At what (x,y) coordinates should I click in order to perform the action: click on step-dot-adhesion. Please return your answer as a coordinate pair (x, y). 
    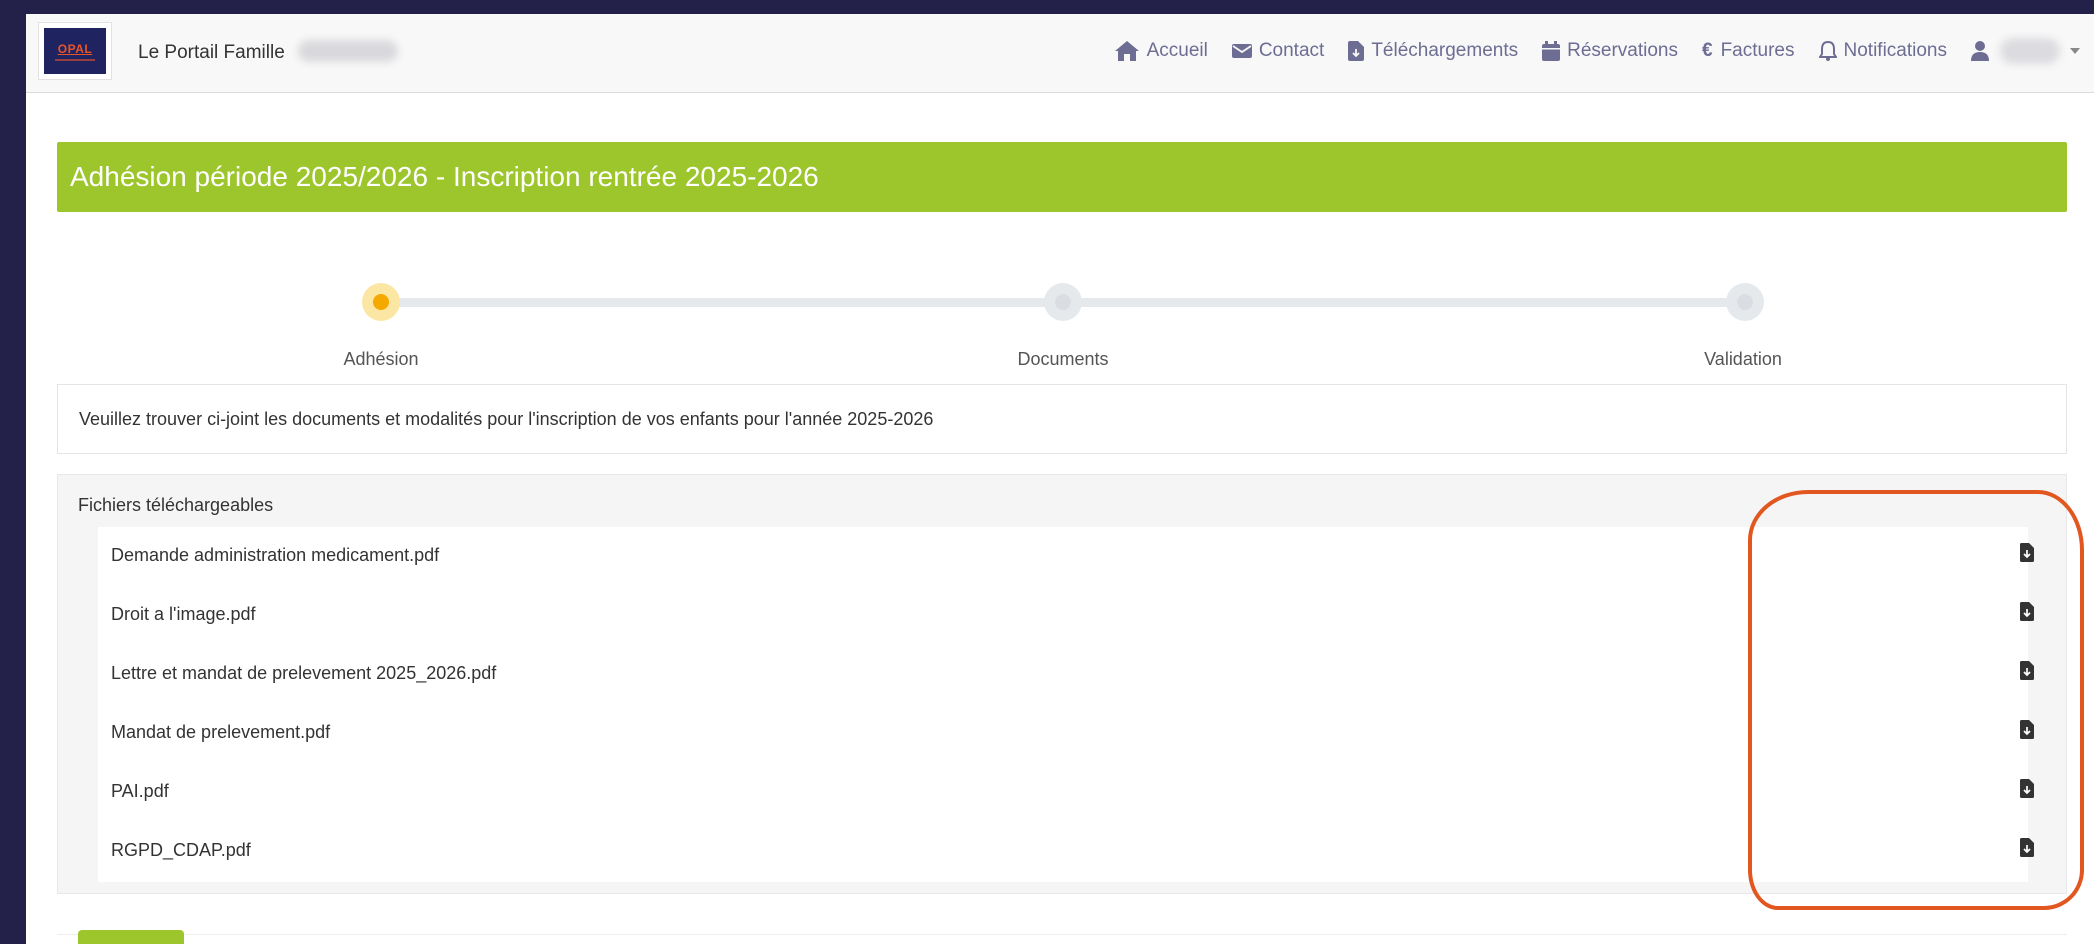
    Looking at the image, I should click on (381, 302).